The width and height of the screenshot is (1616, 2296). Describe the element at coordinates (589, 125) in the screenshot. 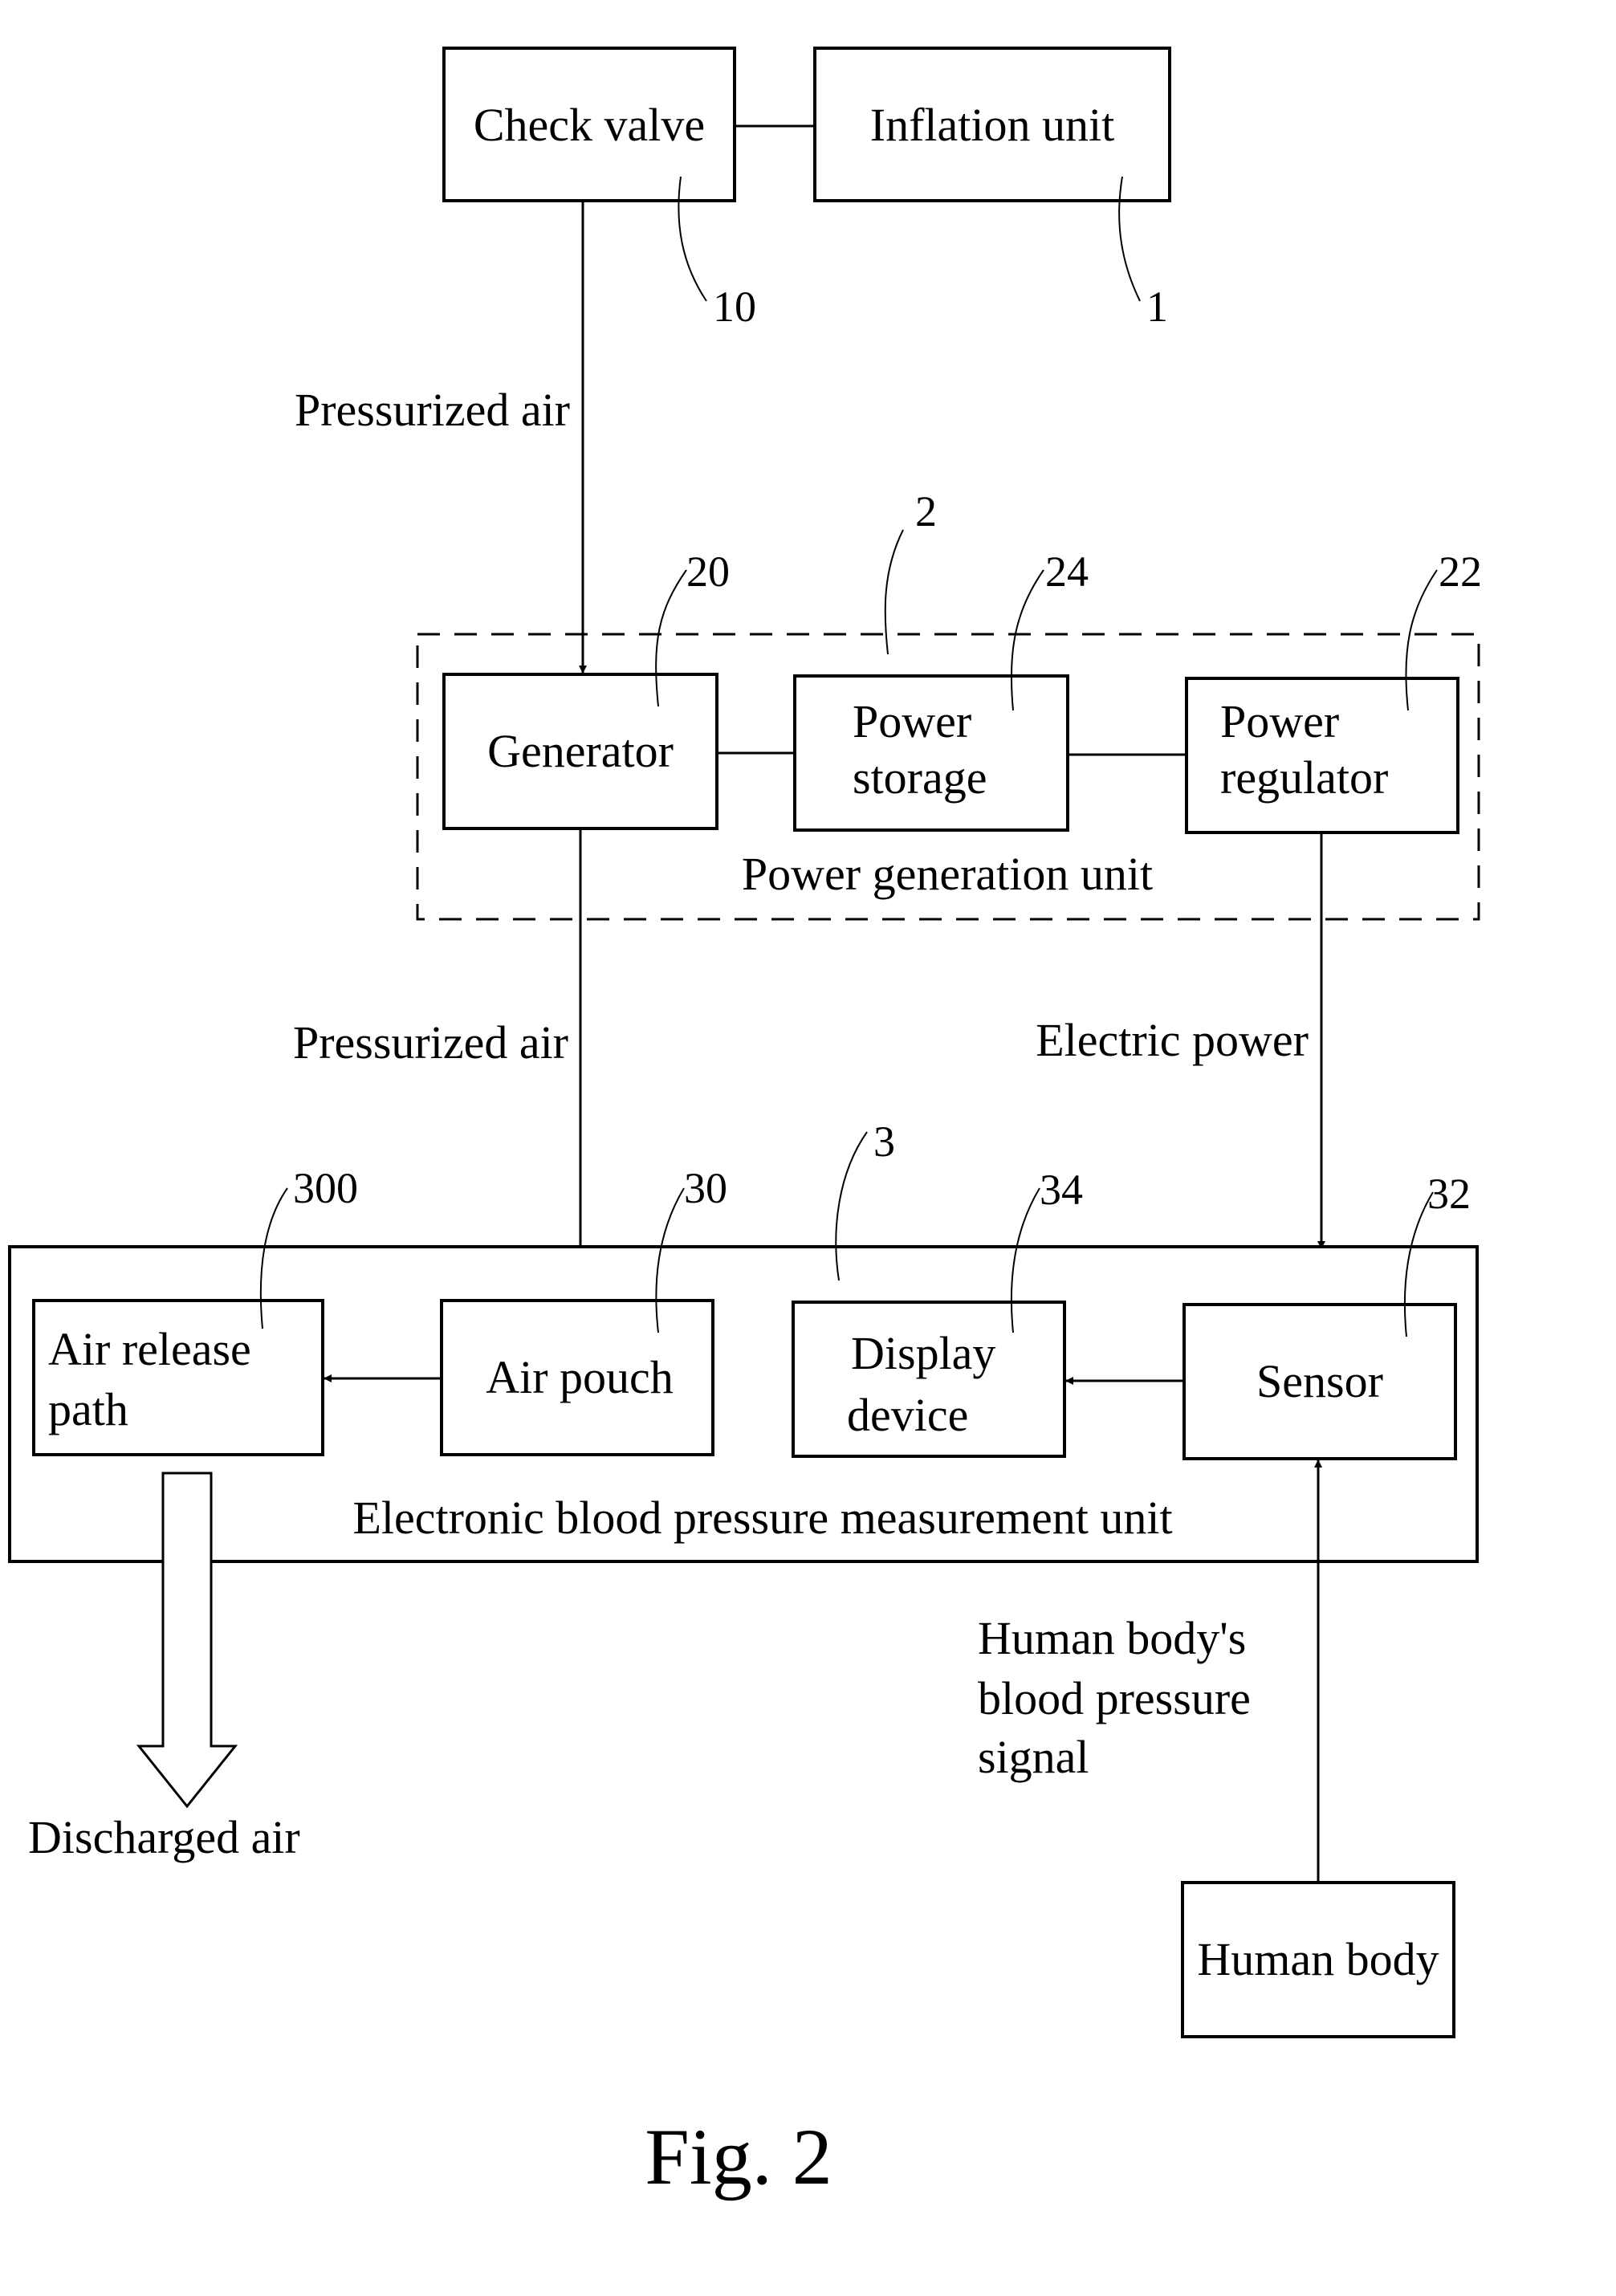

I see `check-valve-label: Check valve` at that location.